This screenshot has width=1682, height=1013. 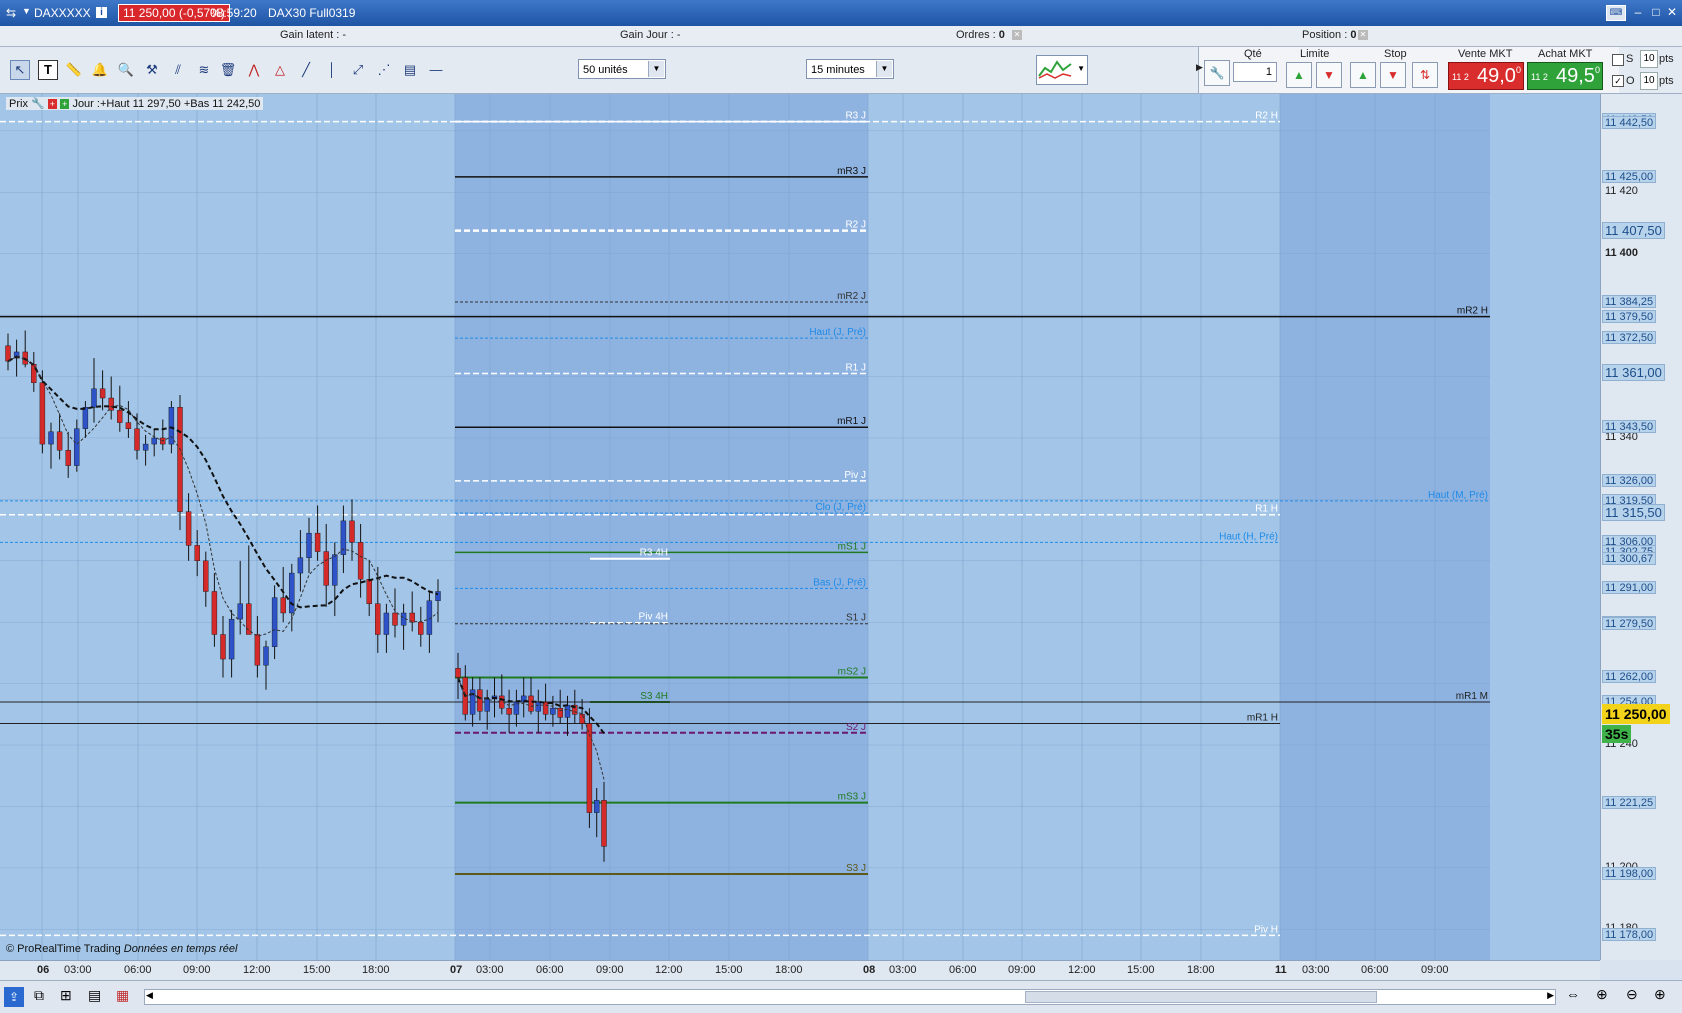 What do you see at coordinates (1656, 12) in the screenshot?
I see `maximize-button: □` at bounding box center [1656, 12].